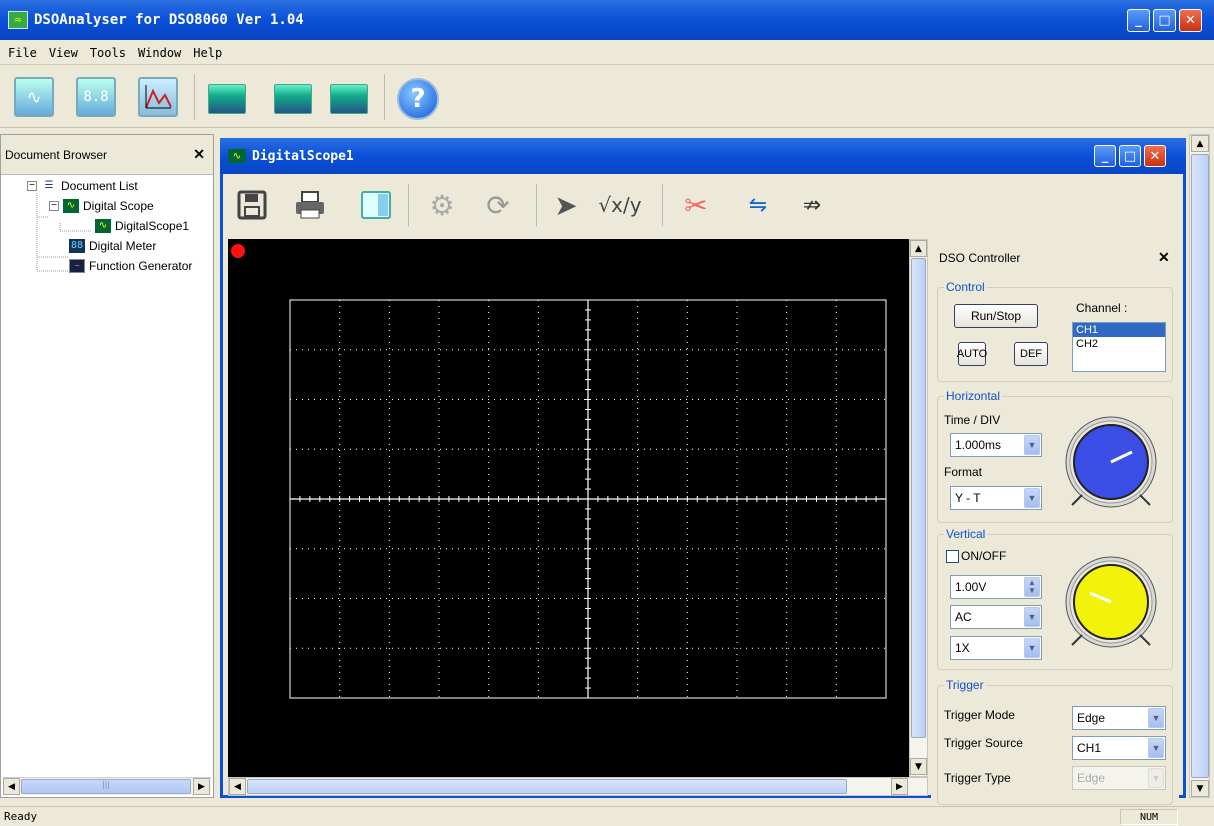 The height and width of the screenshot is (826, 1214). I want to click on on-off-label: ON/OFF, so click(984, 556).